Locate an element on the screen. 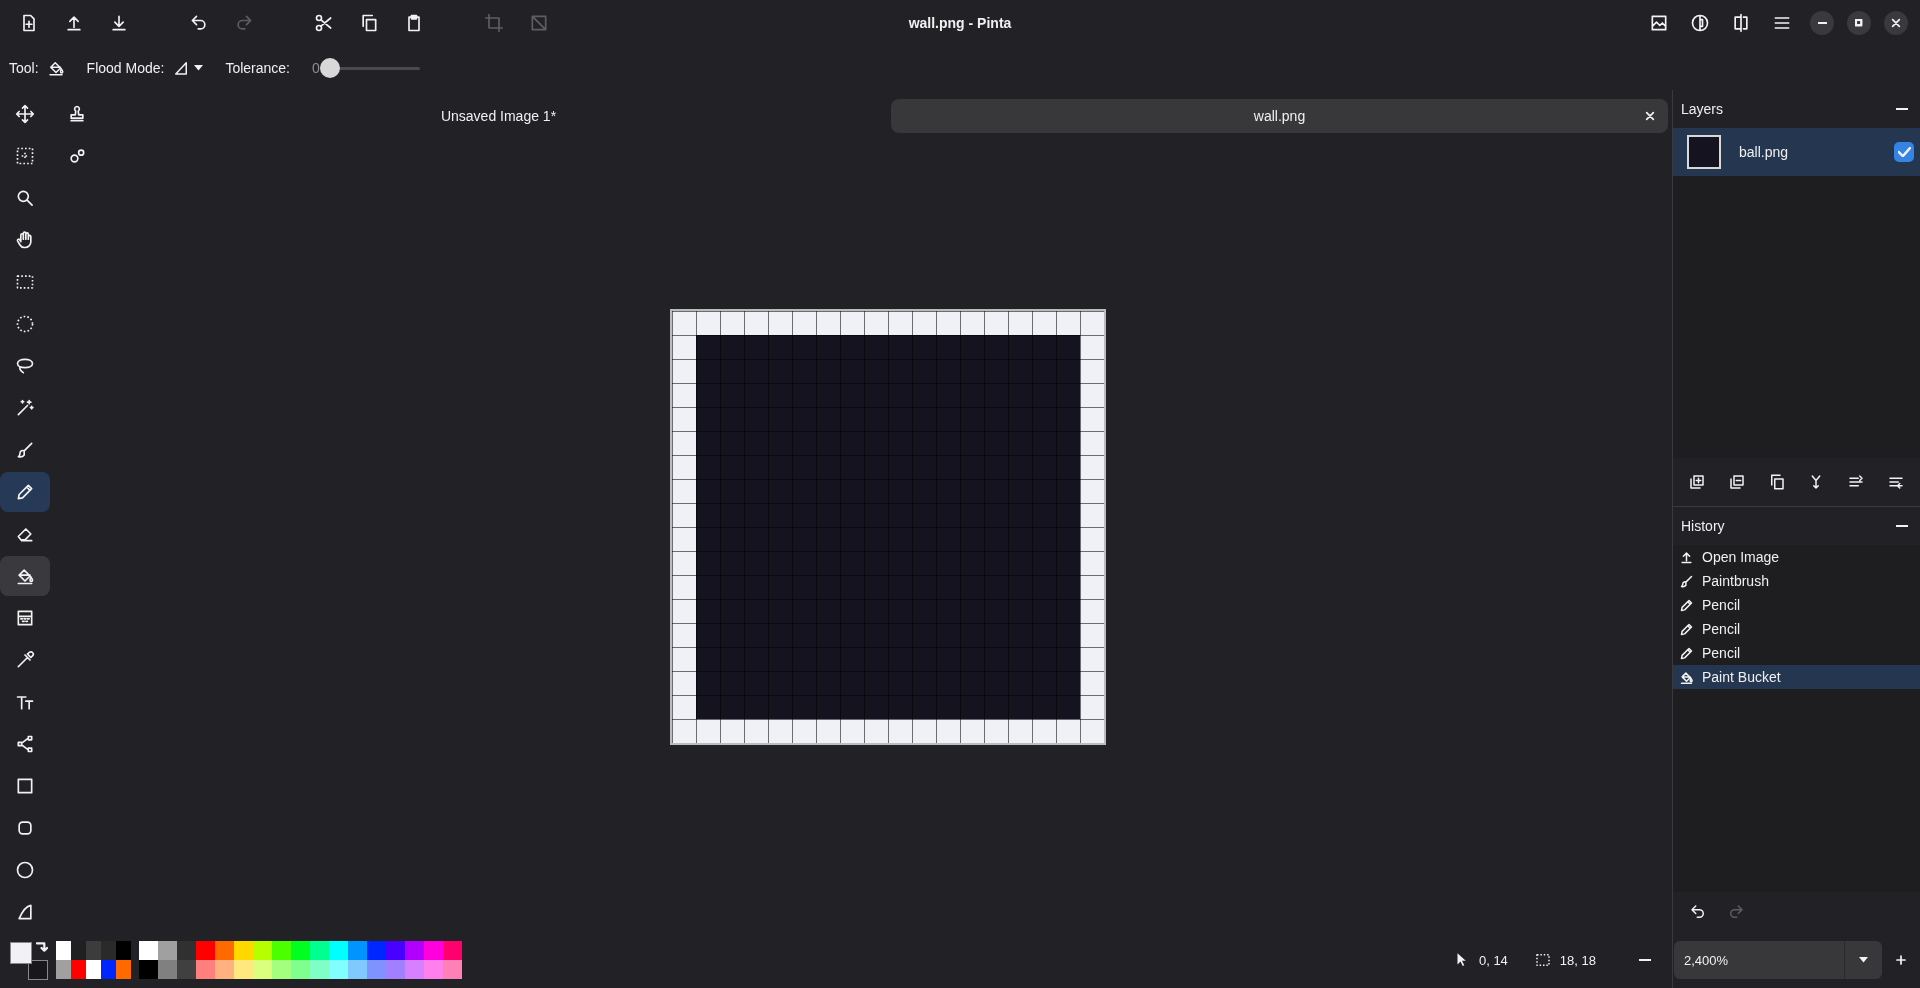 This screenshot has width=1920, height=988. copy-icon is located at coordinates (369, 23).